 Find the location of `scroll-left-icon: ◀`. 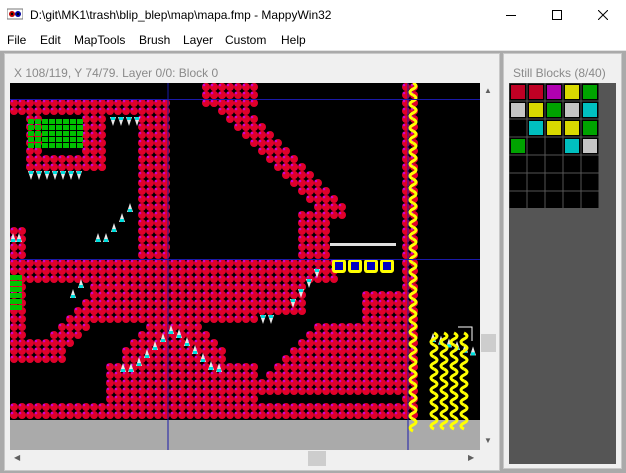

scroll-left-icon: ◀ is located at coordinates (17, 457).